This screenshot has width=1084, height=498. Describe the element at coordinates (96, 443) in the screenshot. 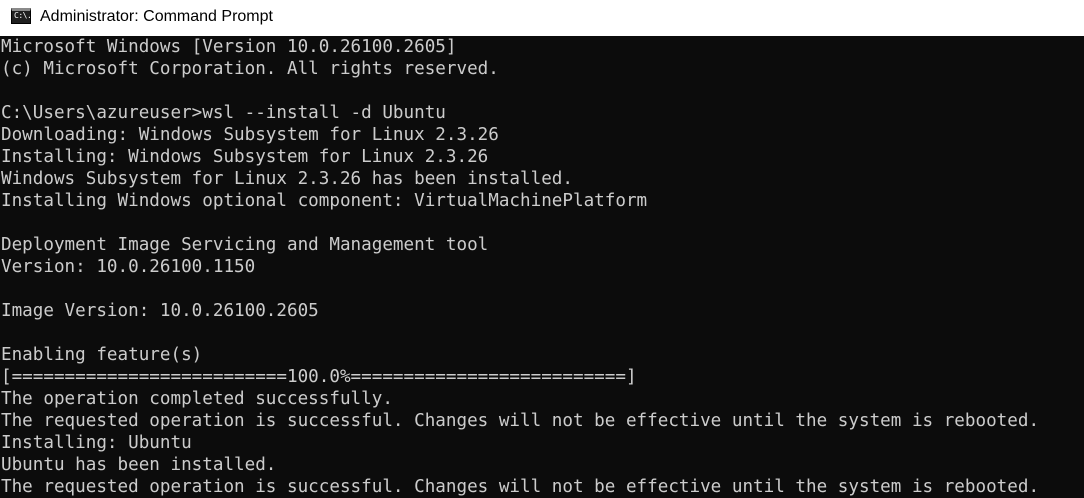

I see `console-line: Installing: Ubuntu` at that location.